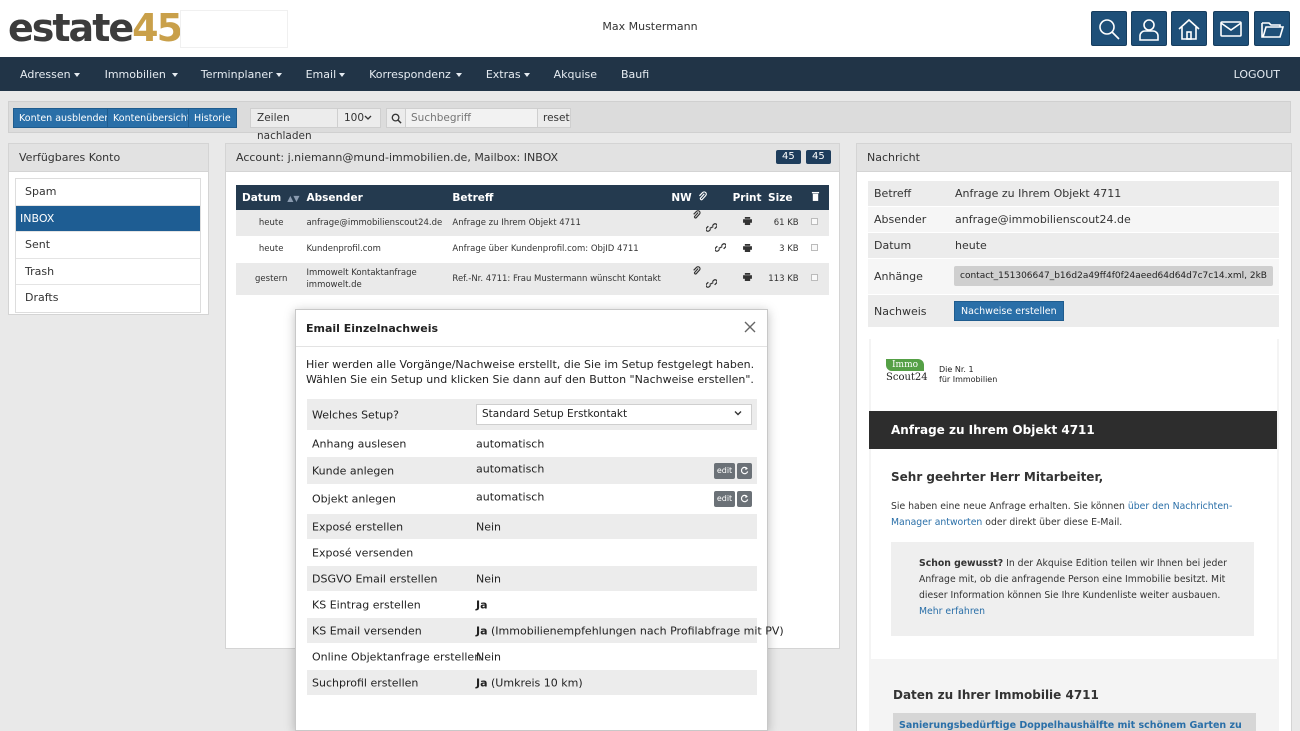 The image size is (1300, 731). What do you see at coordinates (359, 118) in the screenshot?
I see `rows-select: 100` at bounding box center [359, 118].